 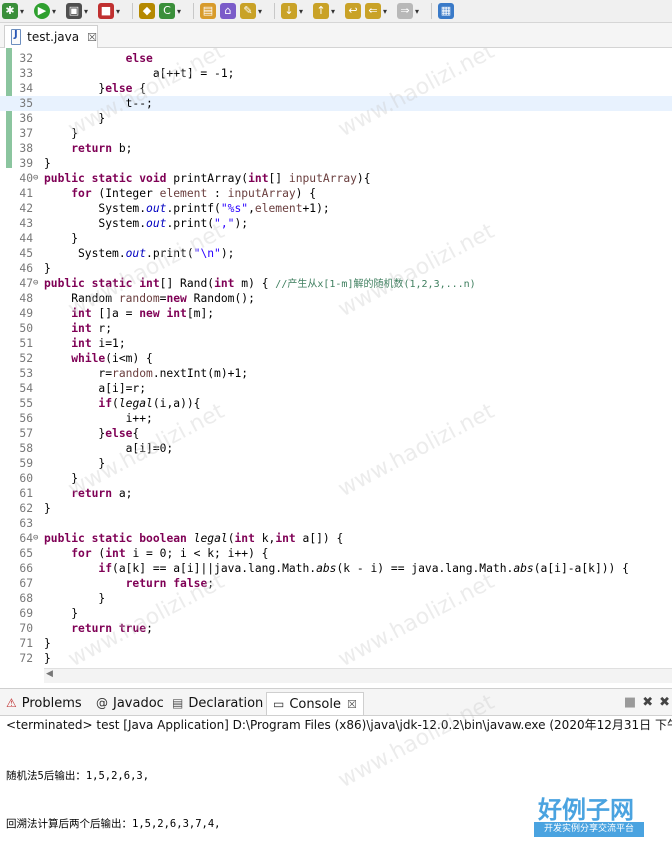 What do you see at coordinates (26, 643) in the screenshot?
I see `line-number: 71` at bounding box center [26, 643].